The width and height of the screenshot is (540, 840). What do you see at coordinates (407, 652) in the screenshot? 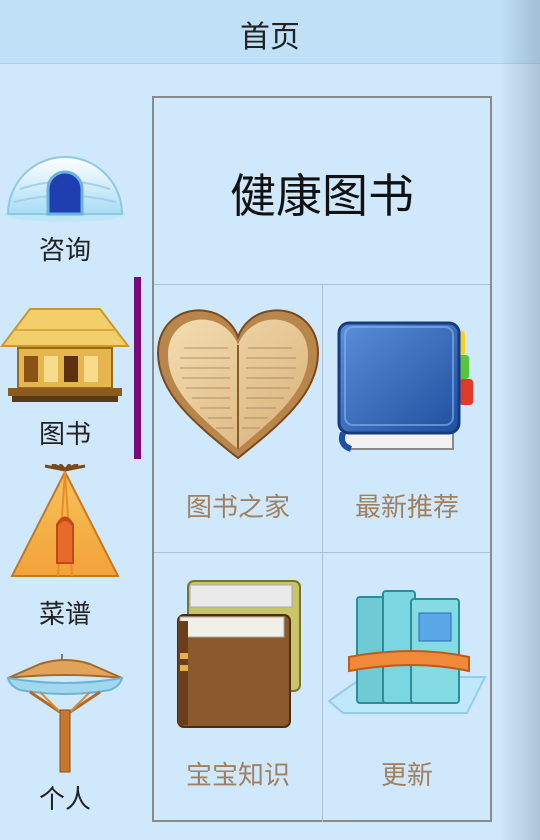
I see `books-update-icon` at bounding box center [407, 652].